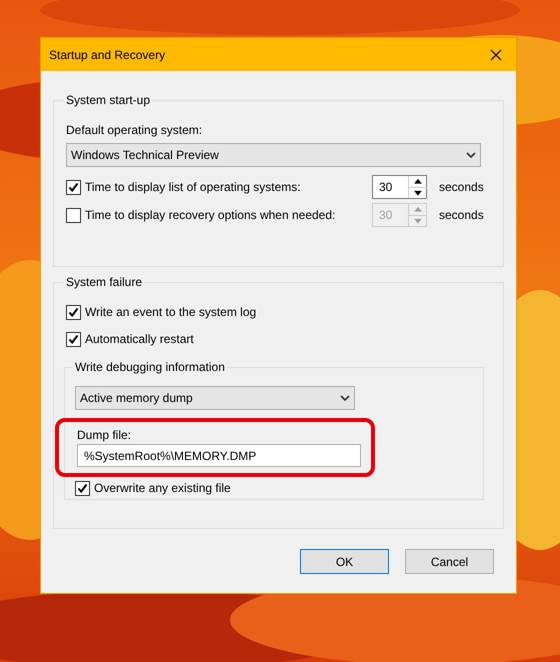 This screenshot has width=560, height=662. Describe the element at coordinates (418, 192) in the screenshot. I see `arrow-down-icon` at that location.